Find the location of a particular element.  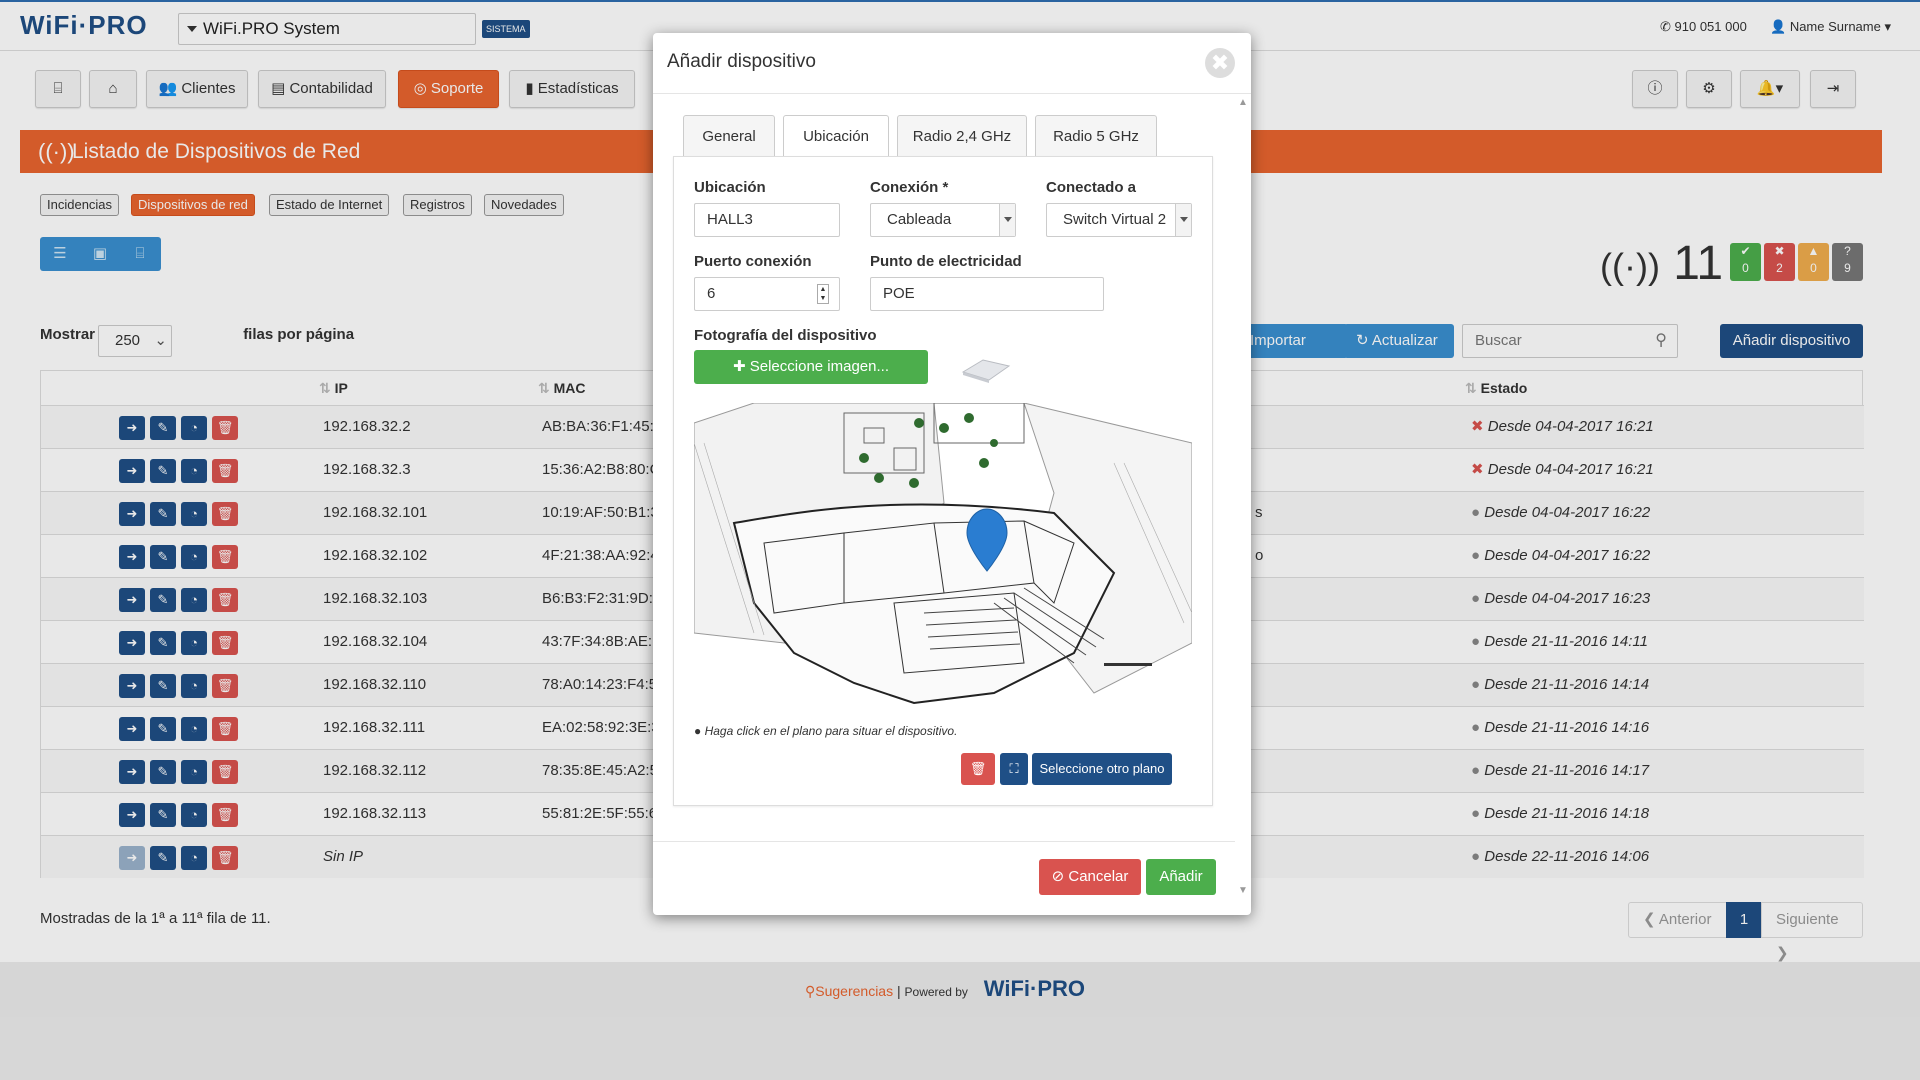

modal-header: Añadir dispositivo ✖ is located at coordinates (952, 63).